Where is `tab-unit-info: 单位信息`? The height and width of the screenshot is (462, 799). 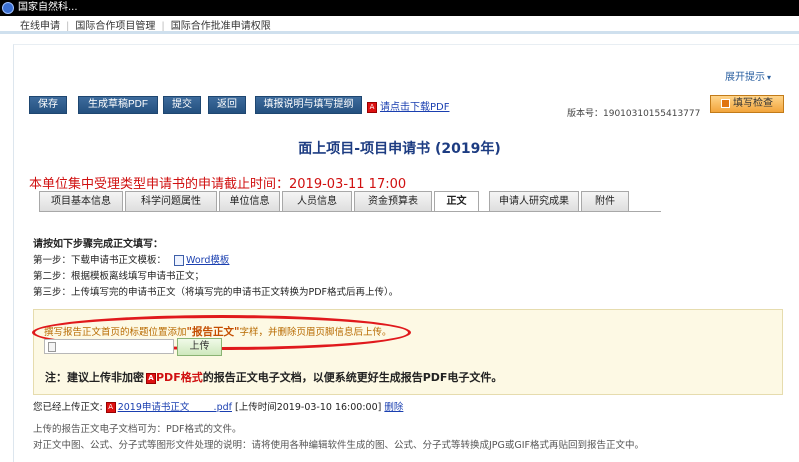
tab-unit-info: 单位信息 is located at coordinates (249, 201).